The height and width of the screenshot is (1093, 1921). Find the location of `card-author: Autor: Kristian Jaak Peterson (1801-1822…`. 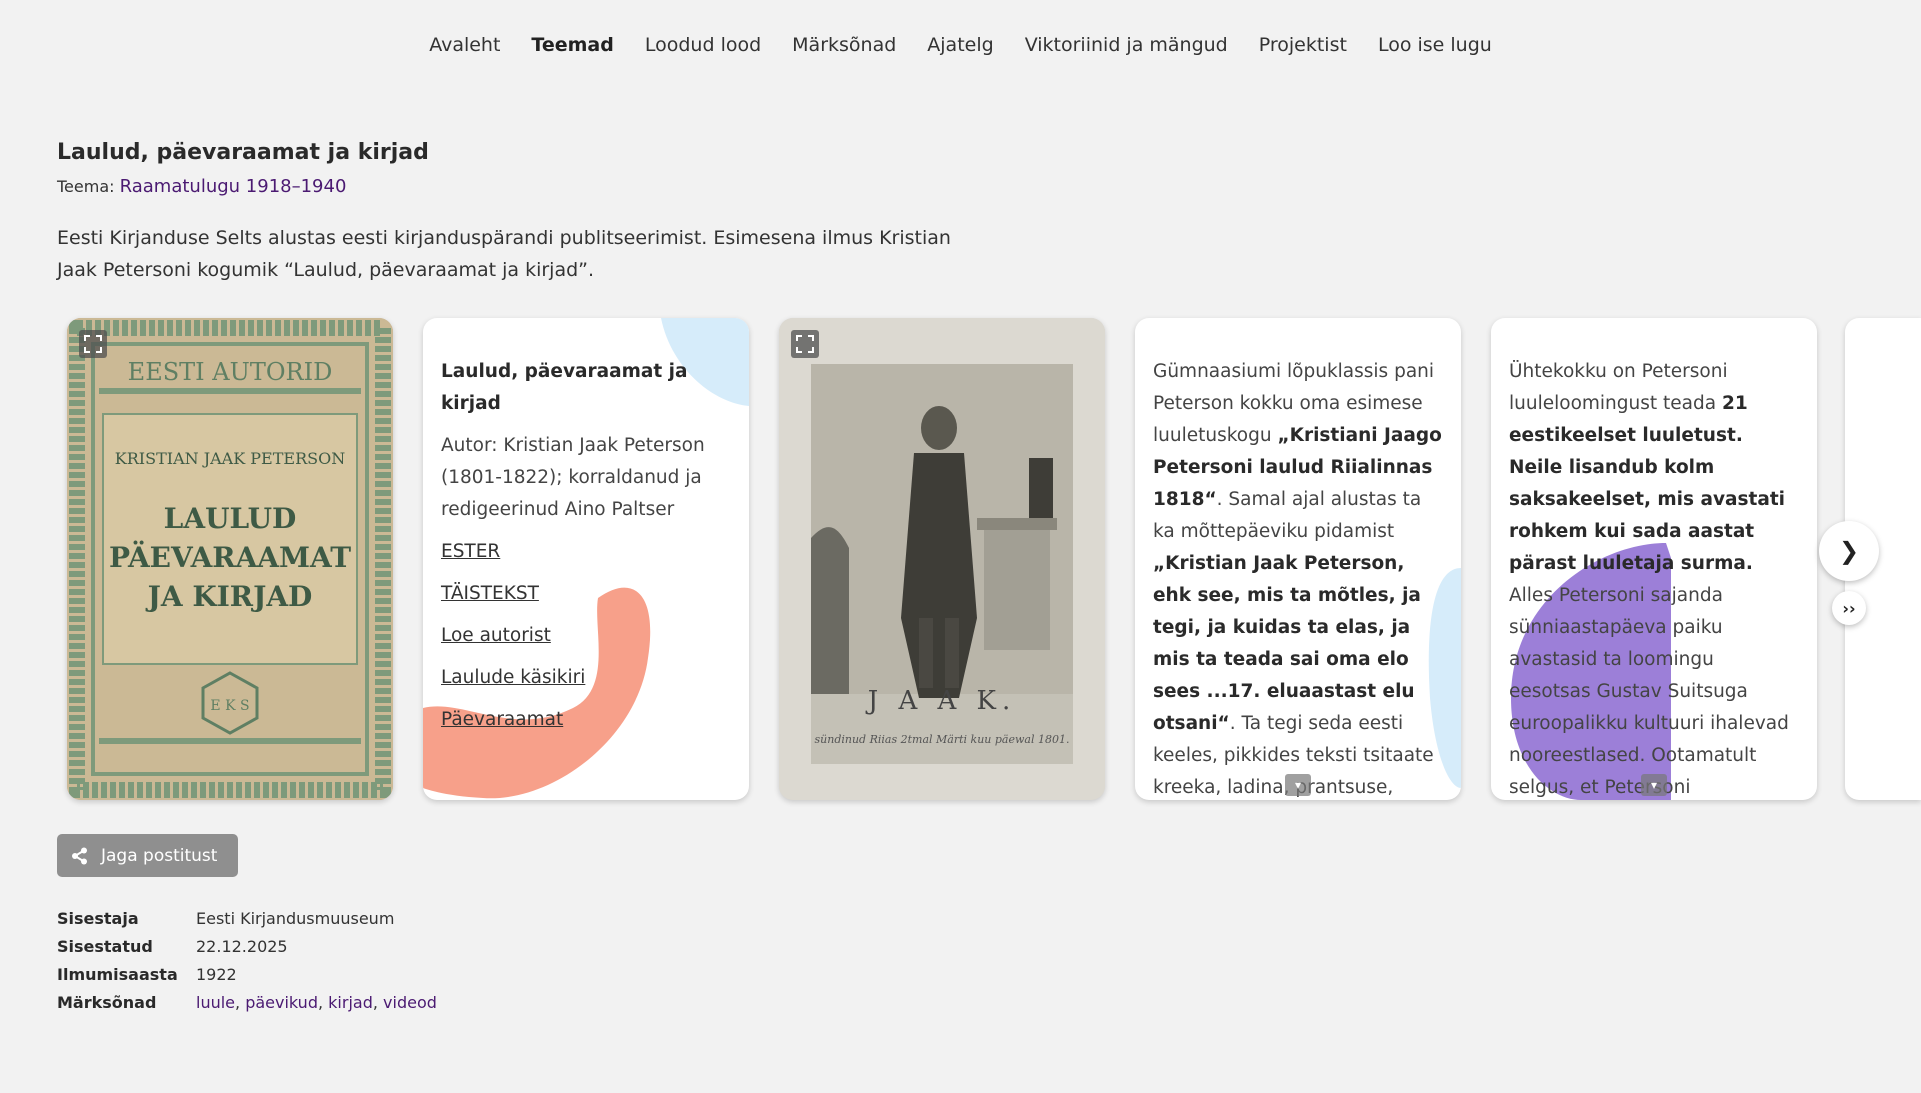

card-author: Autor: Kristian Jaak Peterson (1801-1822… is located at coordinates (573, 477).